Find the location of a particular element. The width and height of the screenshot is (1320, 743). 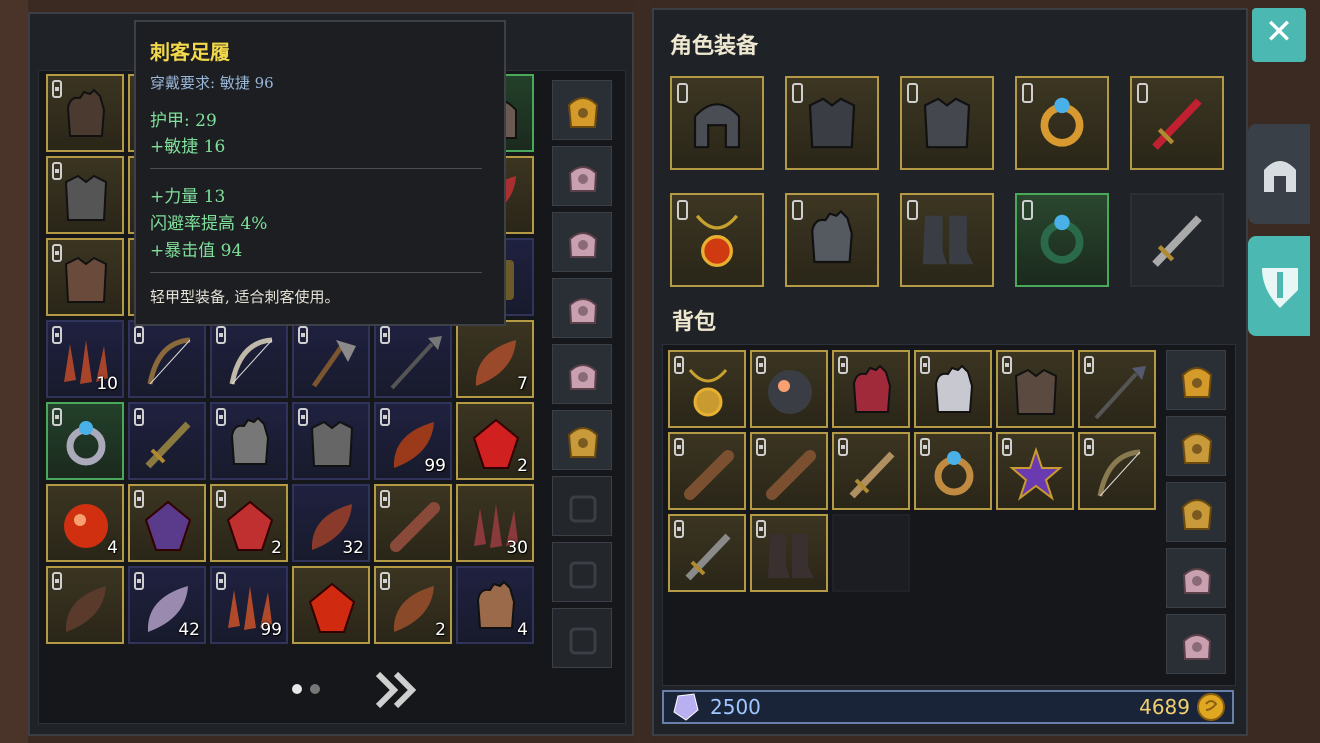

page-indicator is located at coordinates (310, 690).